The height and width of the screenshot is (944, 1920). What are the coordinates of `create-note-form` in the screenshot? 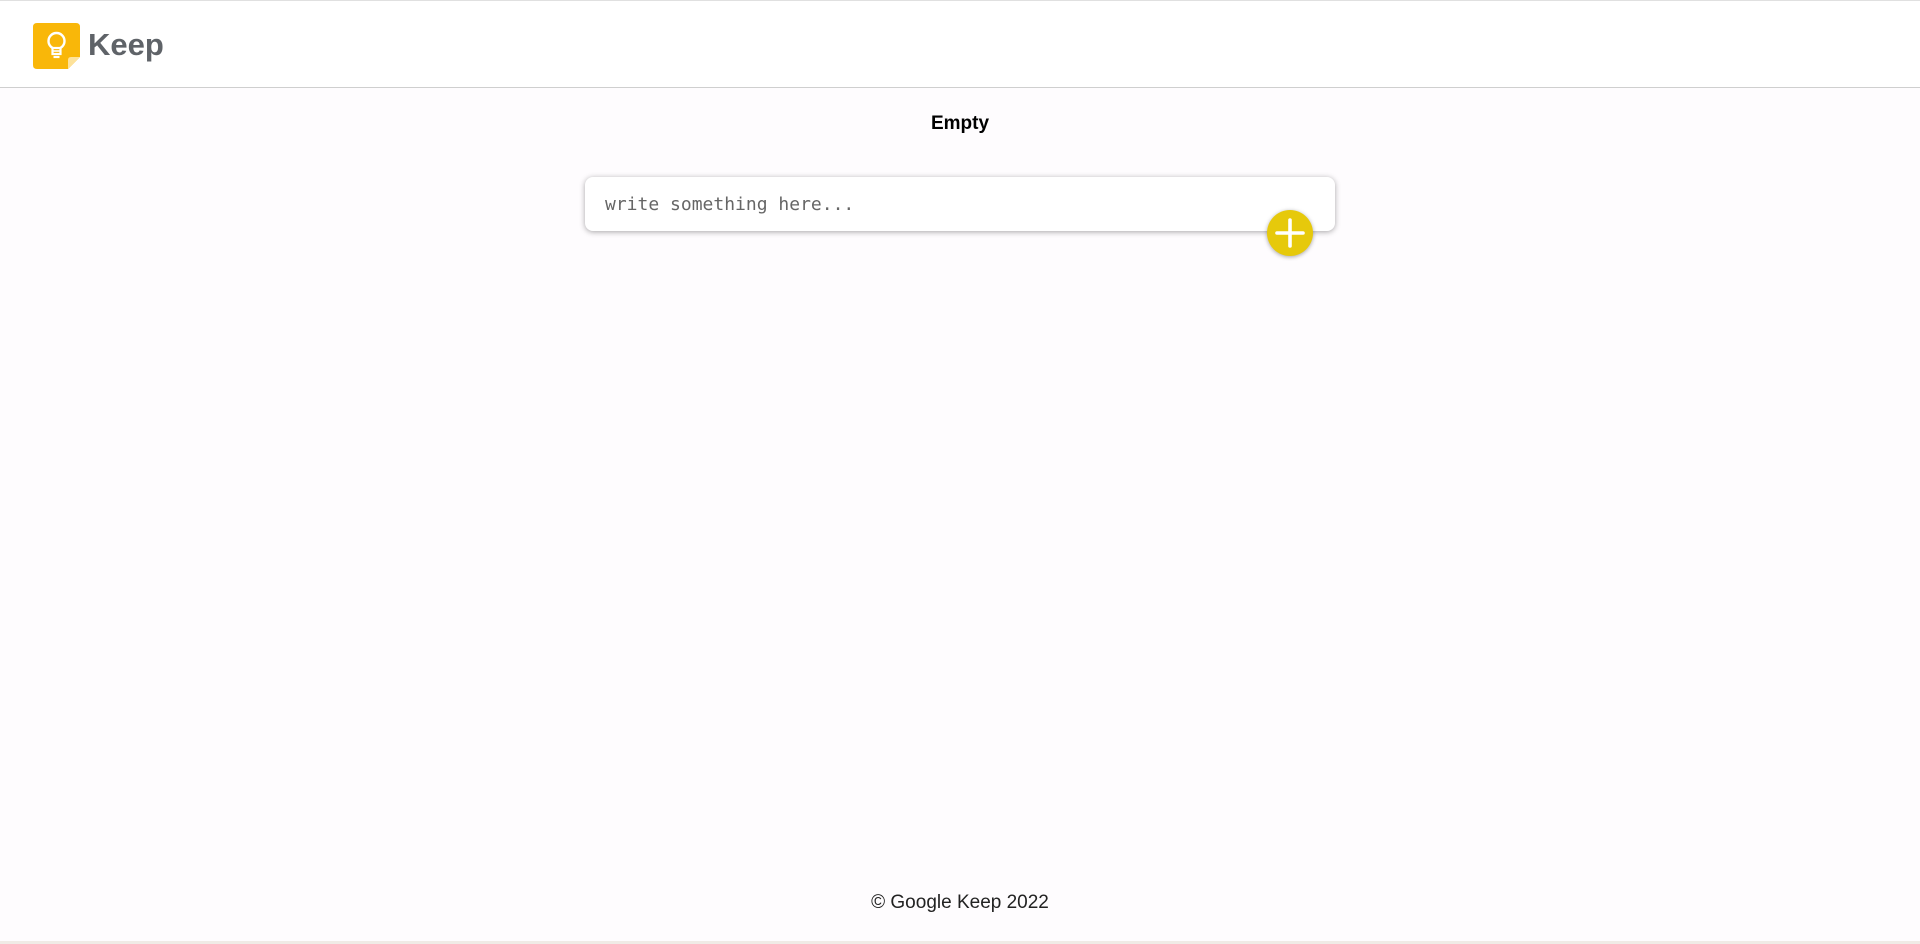 It's located at (960, 204).